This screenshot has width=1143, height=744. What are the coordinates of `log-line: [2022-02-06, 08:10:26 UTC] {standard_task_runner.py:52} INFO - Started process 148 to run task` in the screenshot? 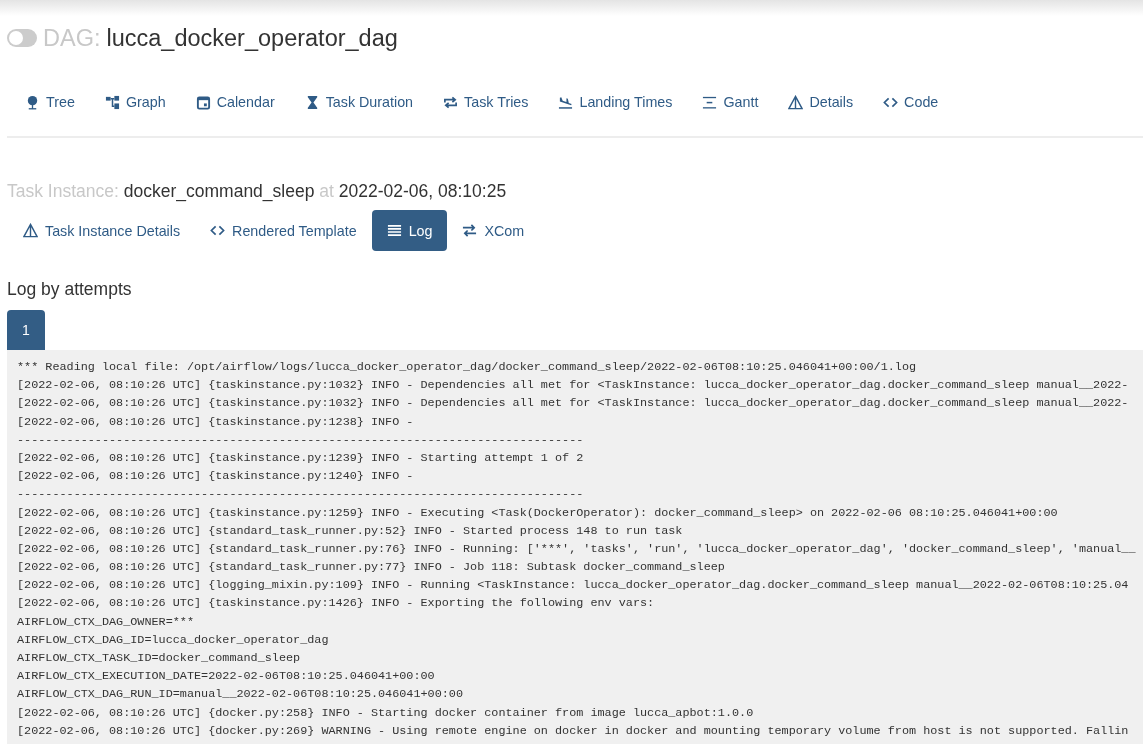 It's located at (350, 530).